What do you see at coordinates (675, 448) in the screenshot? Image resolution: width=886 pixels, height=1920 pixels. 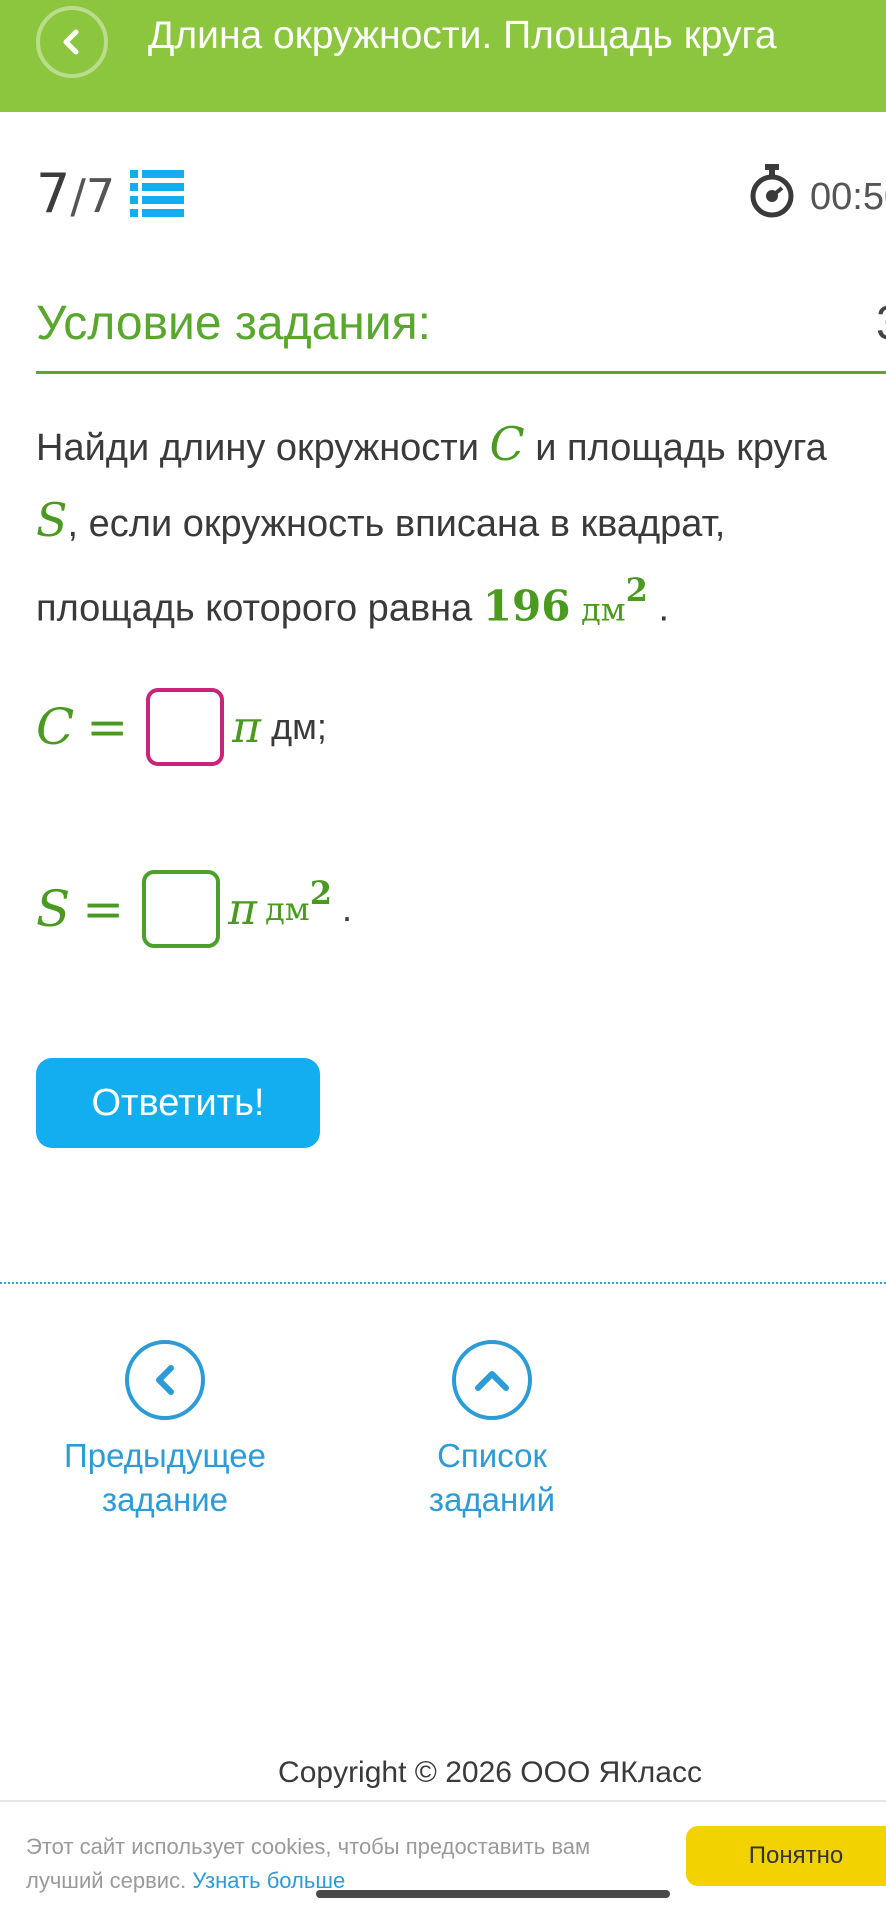 I see `problem-part2: и площадь круга` at bounding box center [675, 448].